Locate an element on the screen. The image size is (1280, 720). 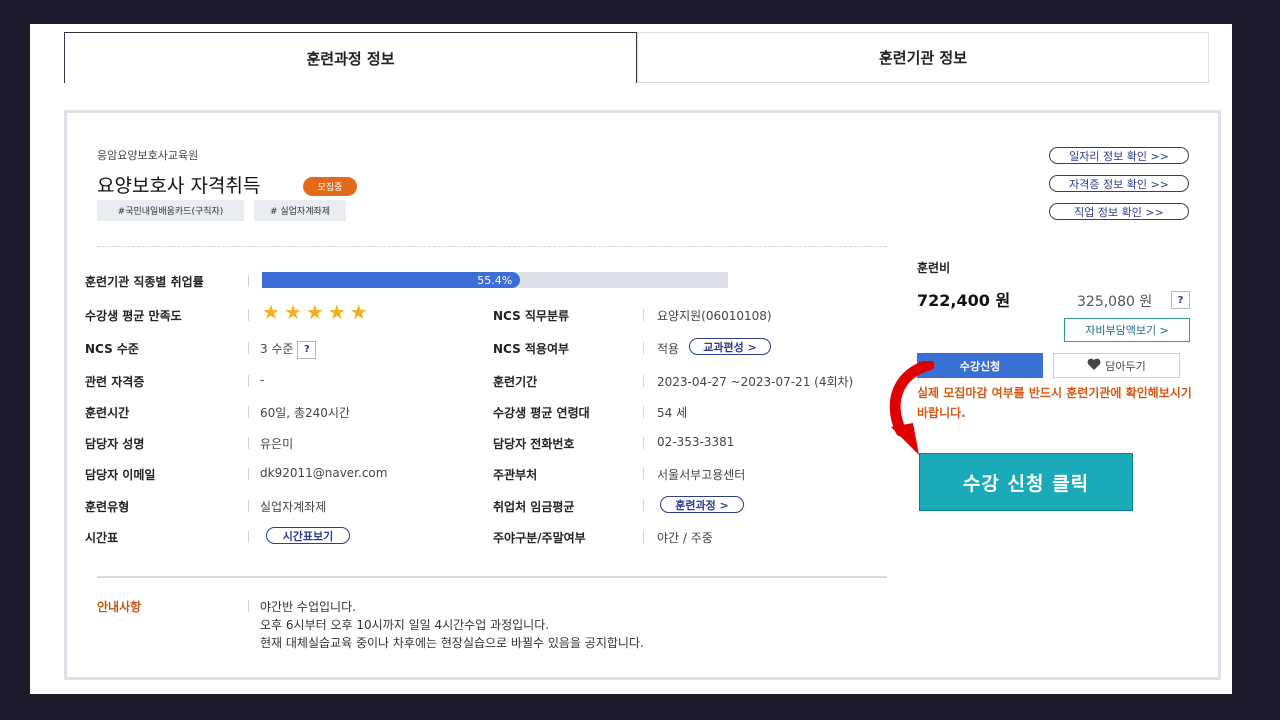
period-value: 2023-04-27 ~2023-07-21 (4회차) is located at coordinates (755, 382).